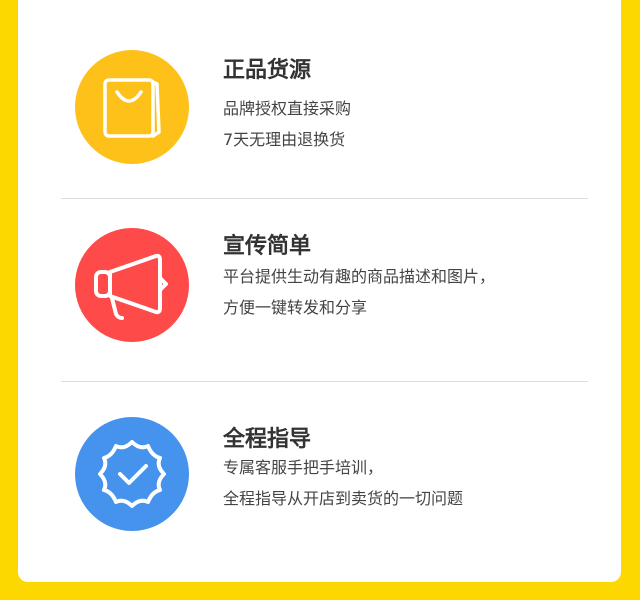 The image size is (640, 600). Describe the element at coordinates (343, 498) in the screenshot. I see `feature-desc-line: 全程指导从开店到卖货的一切问题` at that location.